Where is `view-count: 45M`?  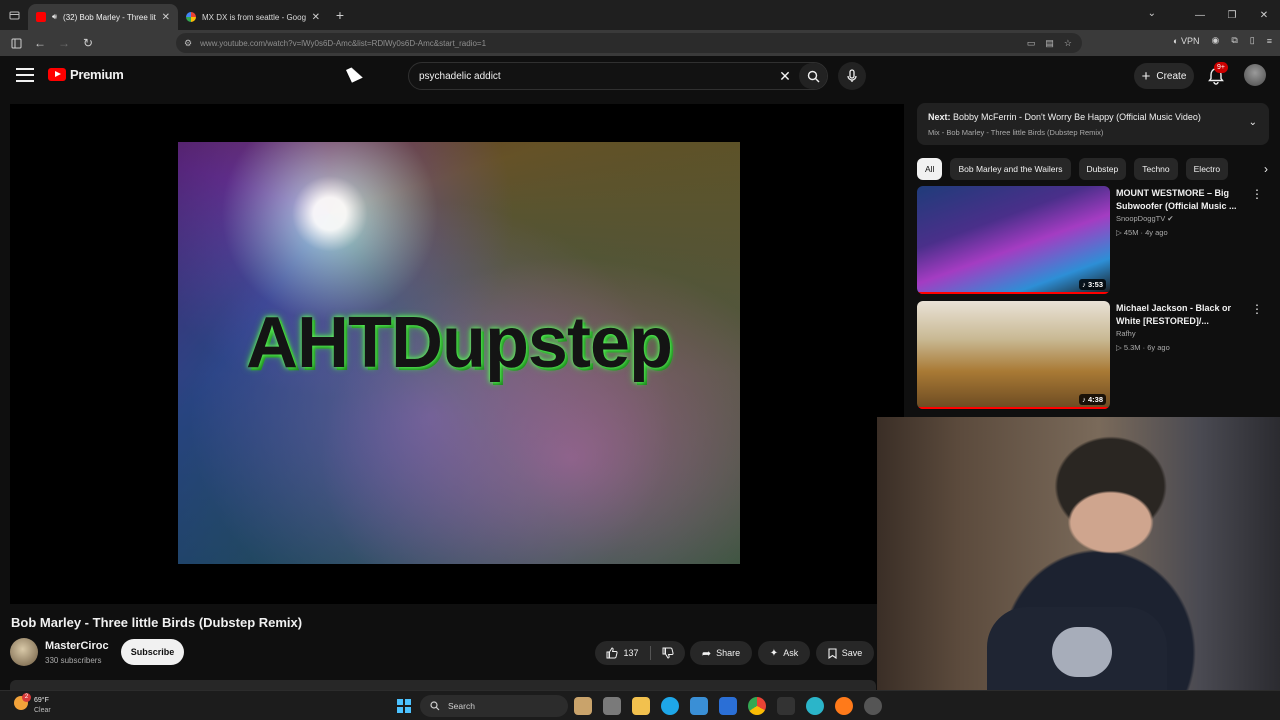
view-count: 45M is located at coordinates (1131, 232).